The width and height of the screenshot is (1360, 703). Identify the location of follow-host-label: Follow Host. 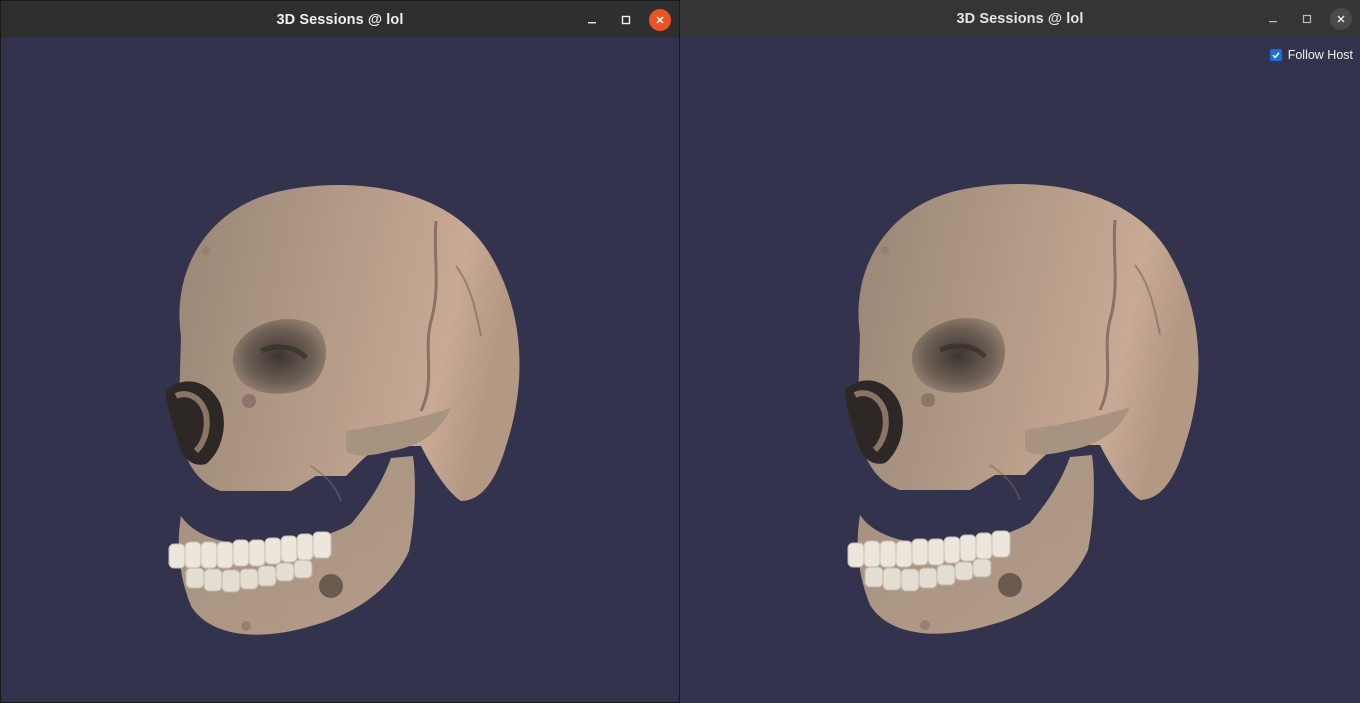
(1320, 55).